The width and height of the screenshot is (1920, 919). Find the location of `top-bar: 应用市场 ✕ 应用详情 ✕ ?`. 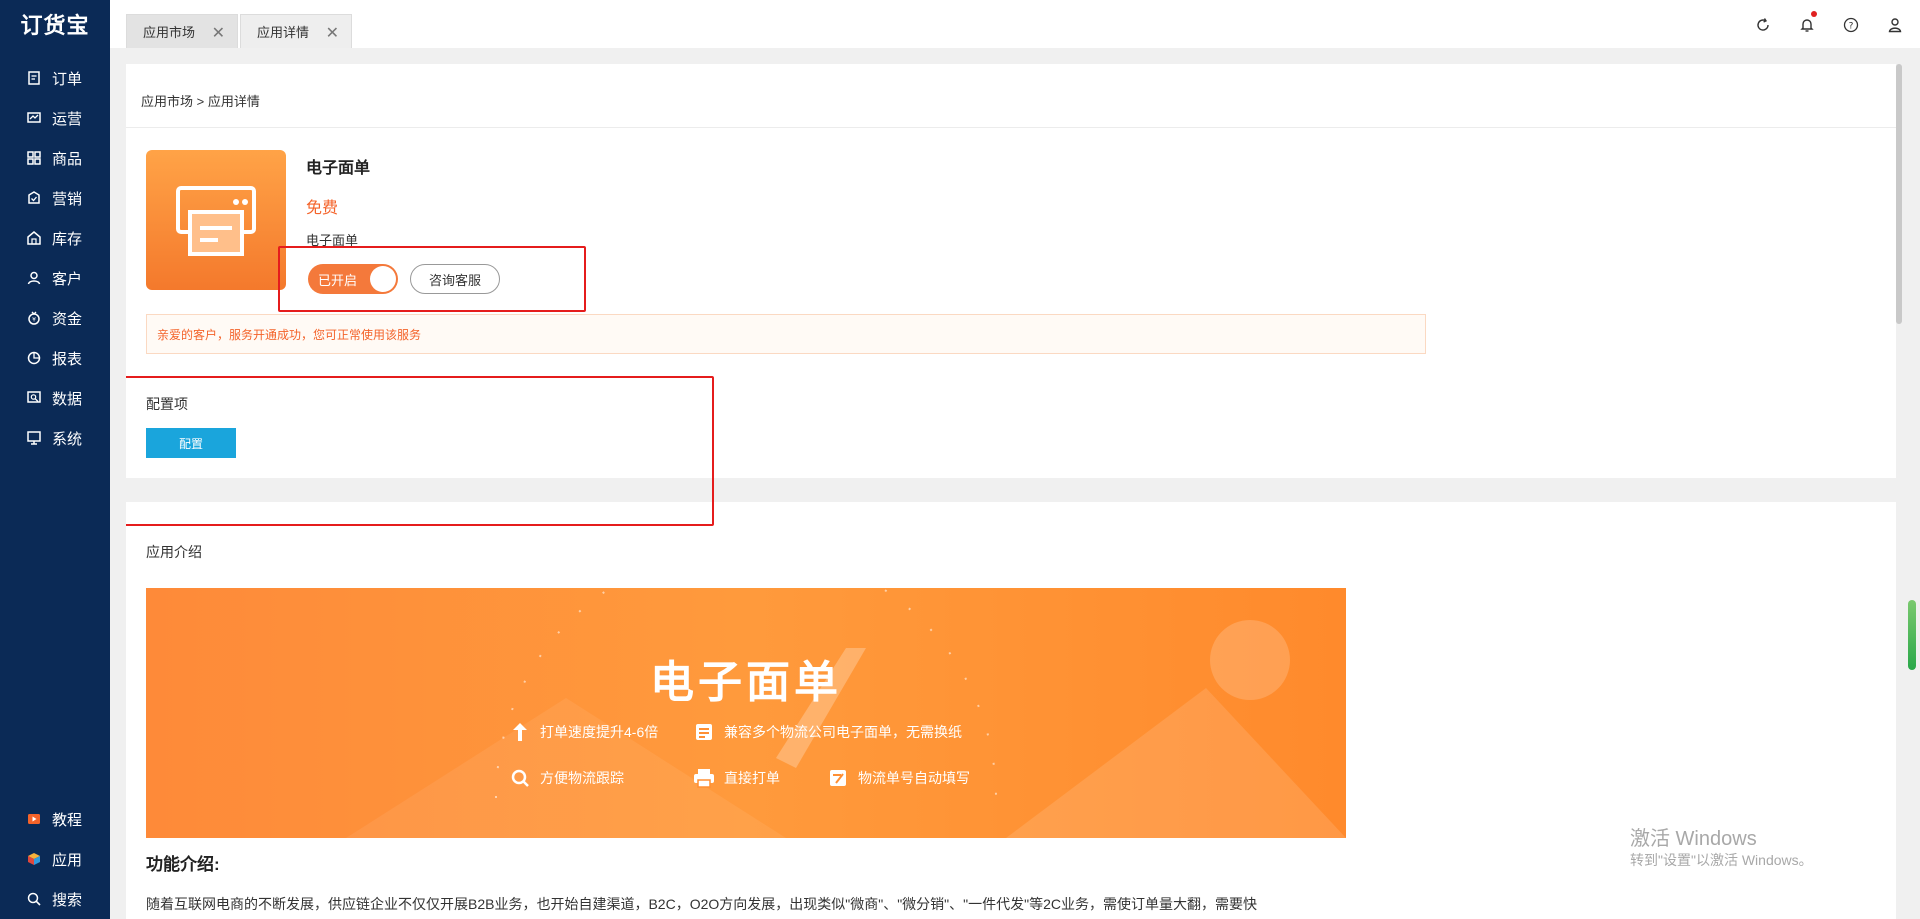

top-bar: 应用市场 ✕ 应用详情 ✕ ? is located at coordinates (1015, 24).